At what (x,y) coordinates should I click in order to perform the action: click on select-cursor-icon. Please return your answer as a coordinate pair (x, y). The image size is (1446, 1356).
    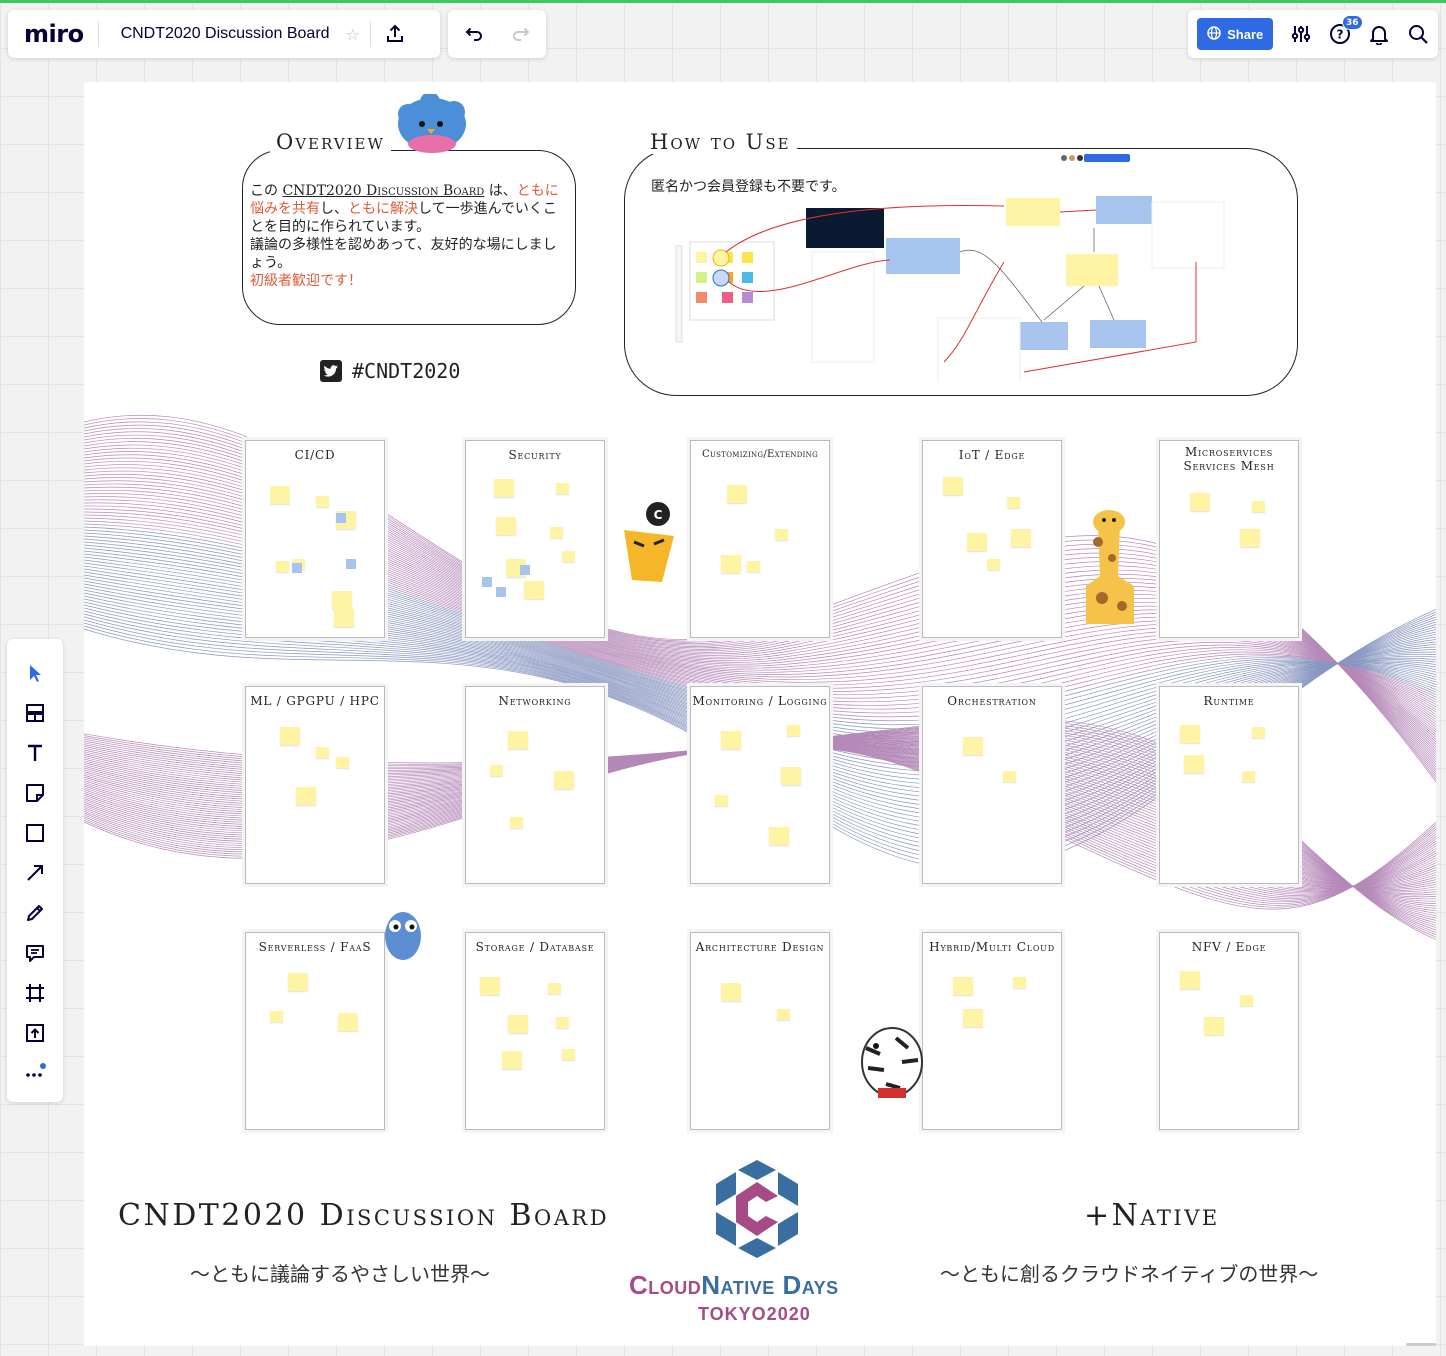
    Looking at the image, I should click on (35, 673).